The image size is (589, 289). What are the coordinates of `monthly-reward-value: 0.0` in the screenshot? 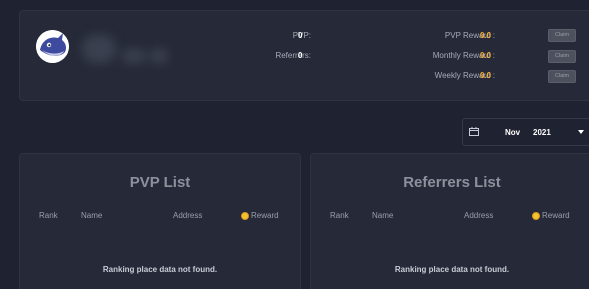 It's located at (486, 55).